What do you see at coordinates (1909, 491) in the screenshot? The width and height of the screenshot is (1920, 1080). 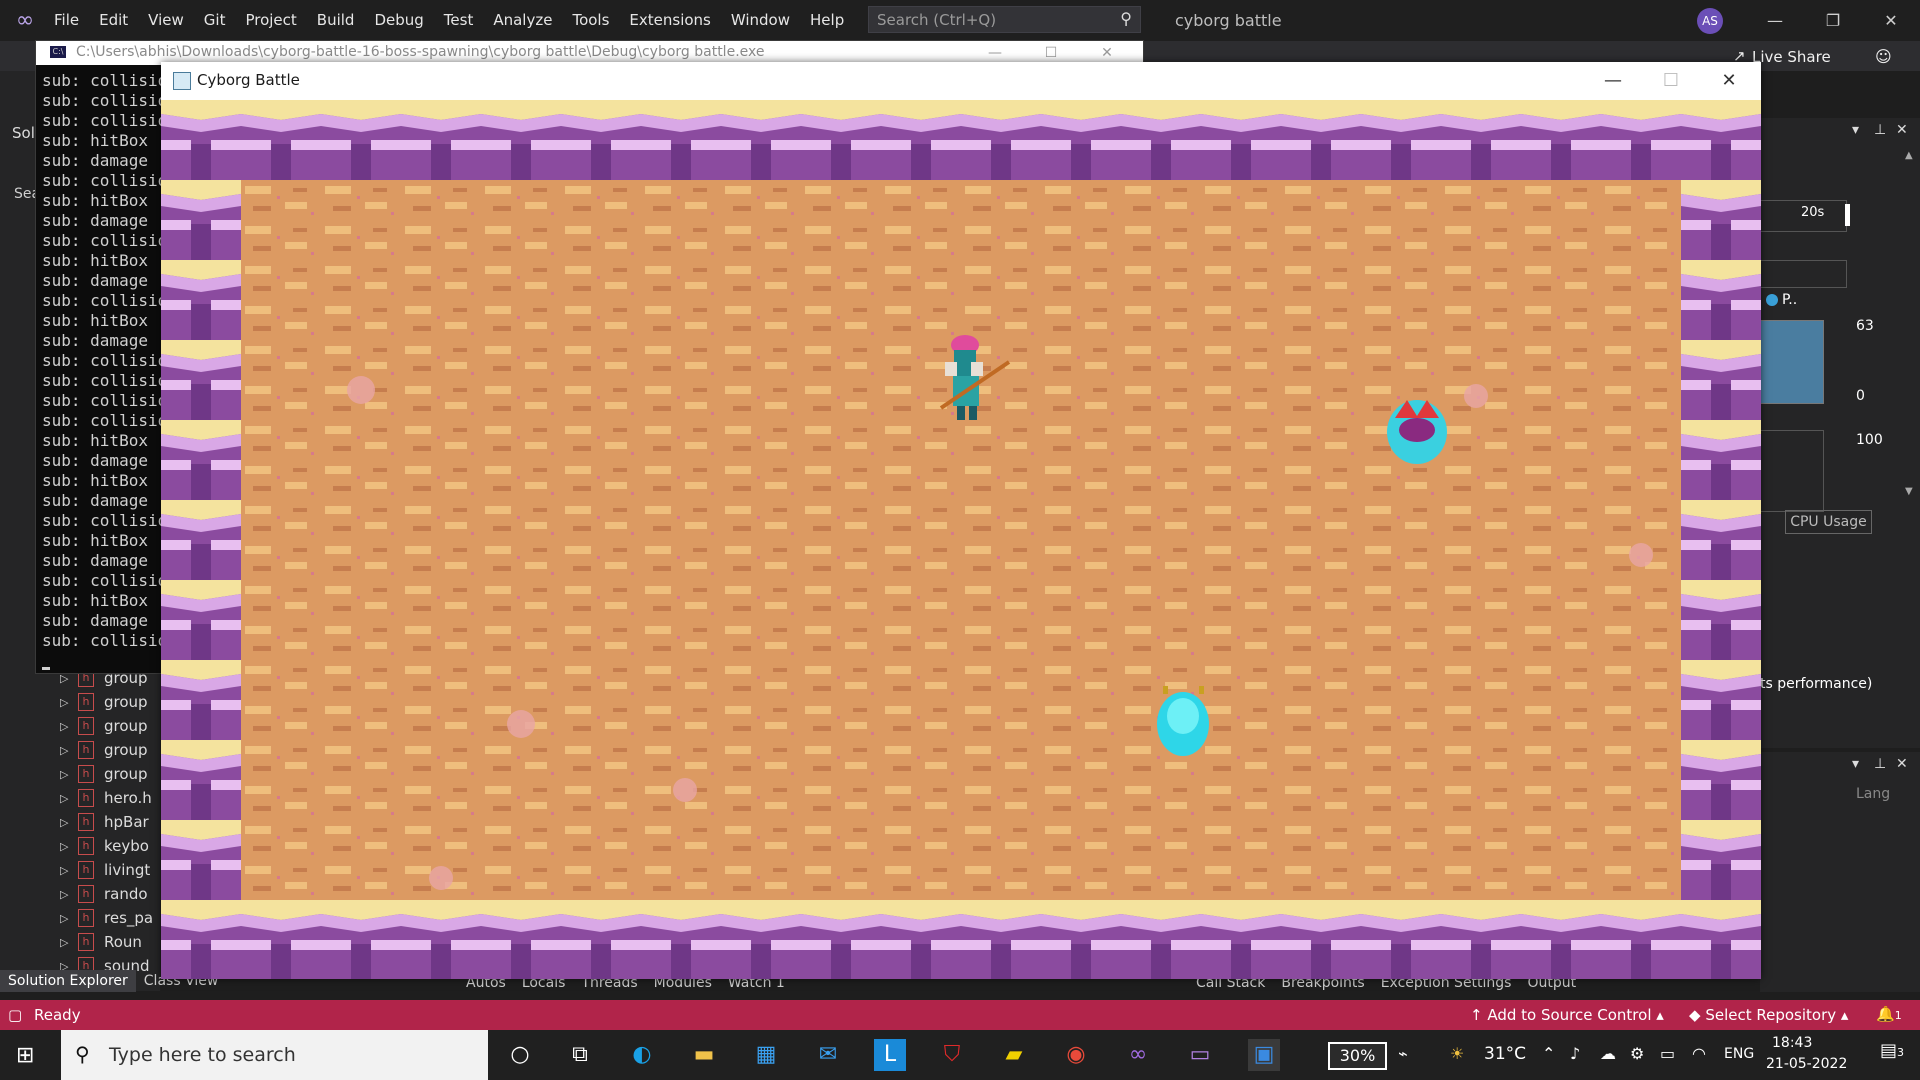 I see `scroll-down-icon: ▼` at bounding box center [1909, 491].